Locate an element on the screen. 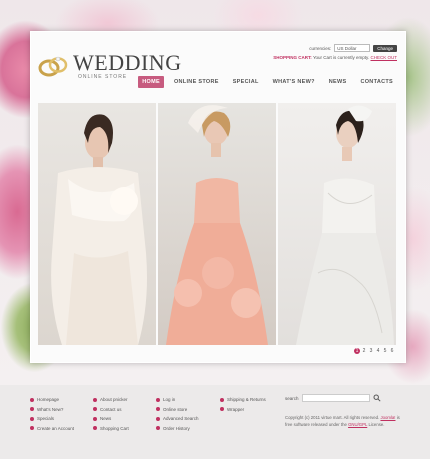 The height and width of the screenshot is (459, 430). nav-whats-new: WHAT'S NEW? is located at coordinates (294, 82).